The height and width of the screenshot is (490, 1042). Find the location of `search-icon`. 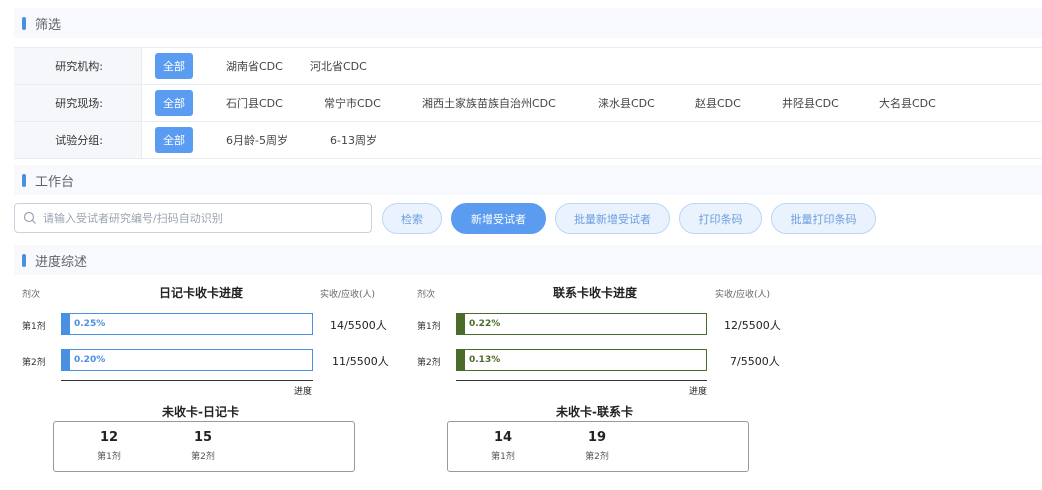

search-icon is located at coordinates (29, 217).